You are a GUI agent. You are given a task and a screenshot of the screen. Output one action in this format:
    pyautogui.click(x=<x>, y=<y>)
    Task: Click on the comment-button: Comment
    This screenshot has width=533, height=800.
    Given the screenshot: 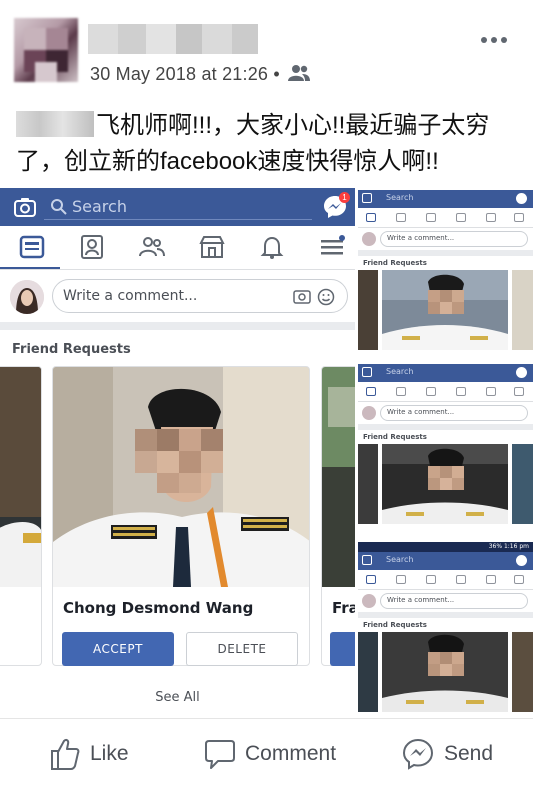 What is the action you would take?
    pyautogui.click(x=280, y=755)
    